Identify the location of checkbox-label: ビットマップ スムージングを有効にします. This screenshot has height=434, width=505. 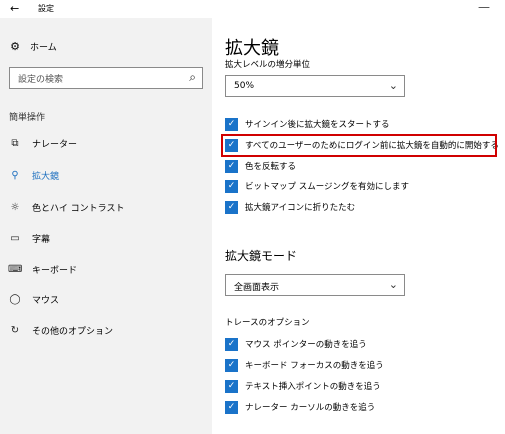
(327, 187).